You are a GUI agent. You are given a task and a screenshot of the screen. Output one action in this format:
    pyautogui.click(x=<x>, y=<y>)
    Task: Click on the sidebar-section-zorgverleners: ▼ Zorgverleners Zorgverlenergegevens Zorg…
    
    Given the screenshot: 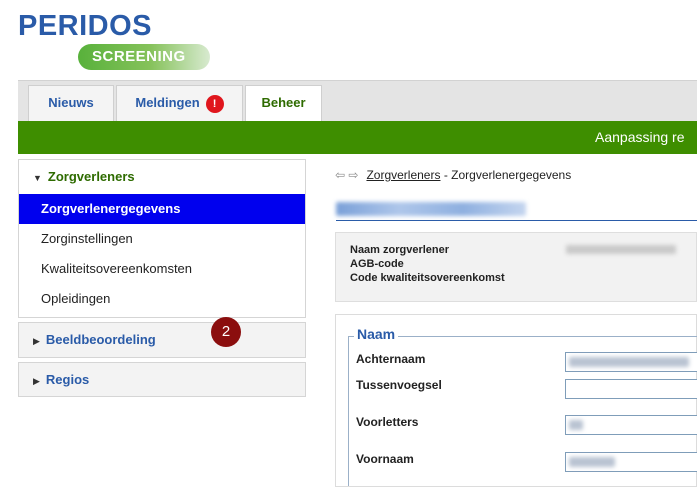 What is the action you would take?
    pyautogui.click(x=162, y=238)
    